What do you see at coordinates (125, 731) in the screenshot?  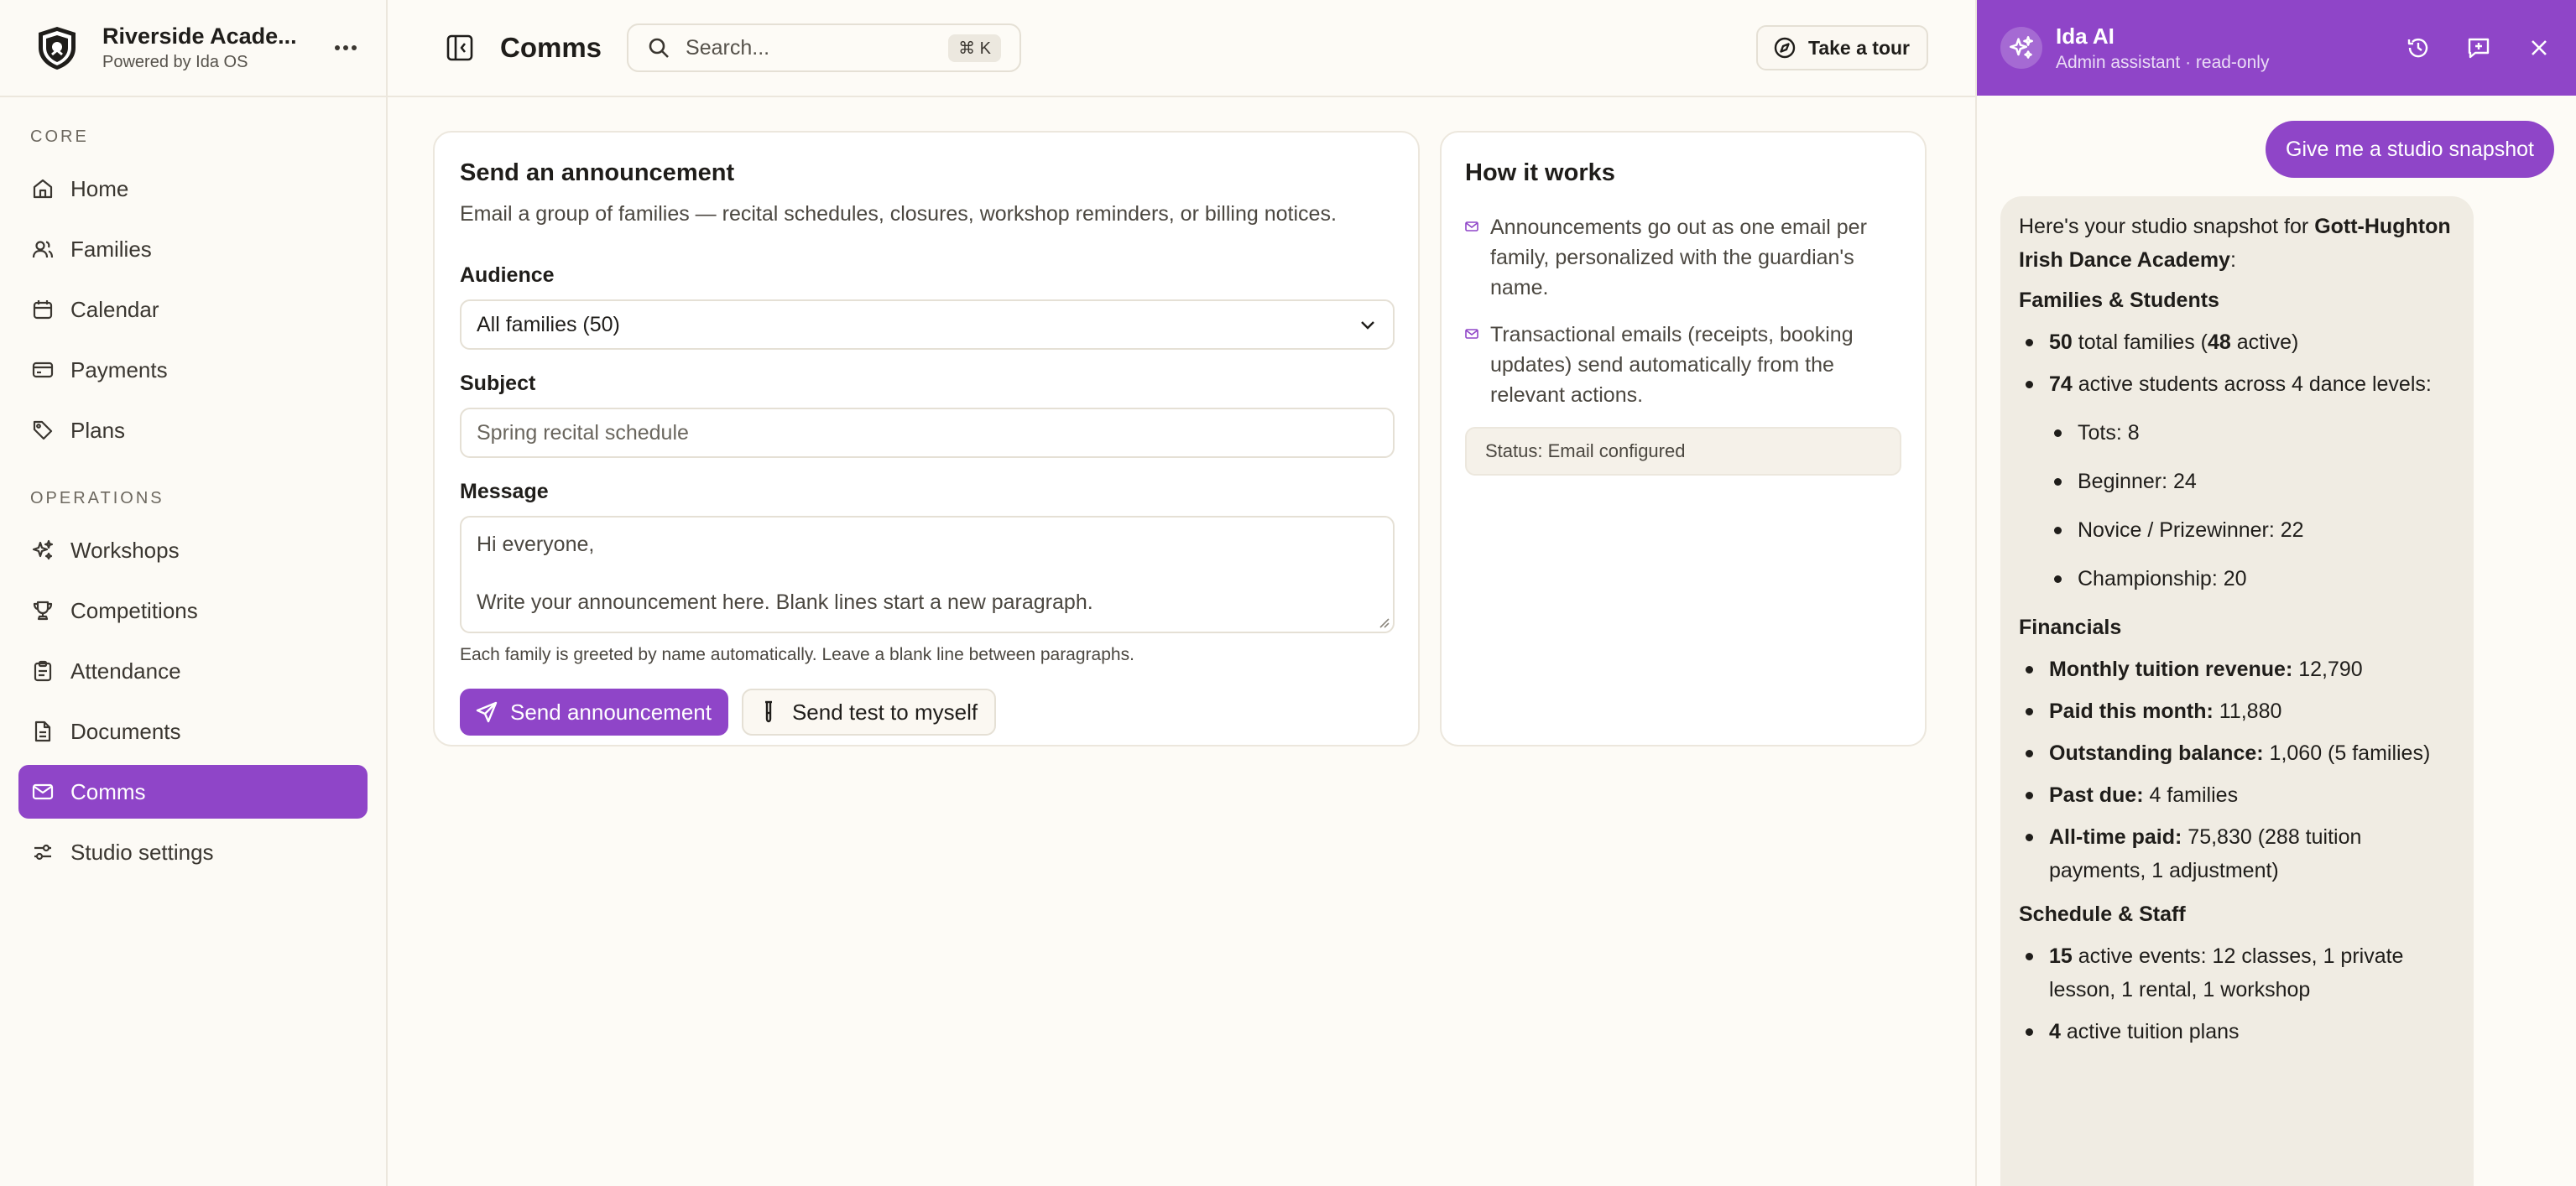 I see `sidebar-item-label: Documents` at bounding box center [125, 731].